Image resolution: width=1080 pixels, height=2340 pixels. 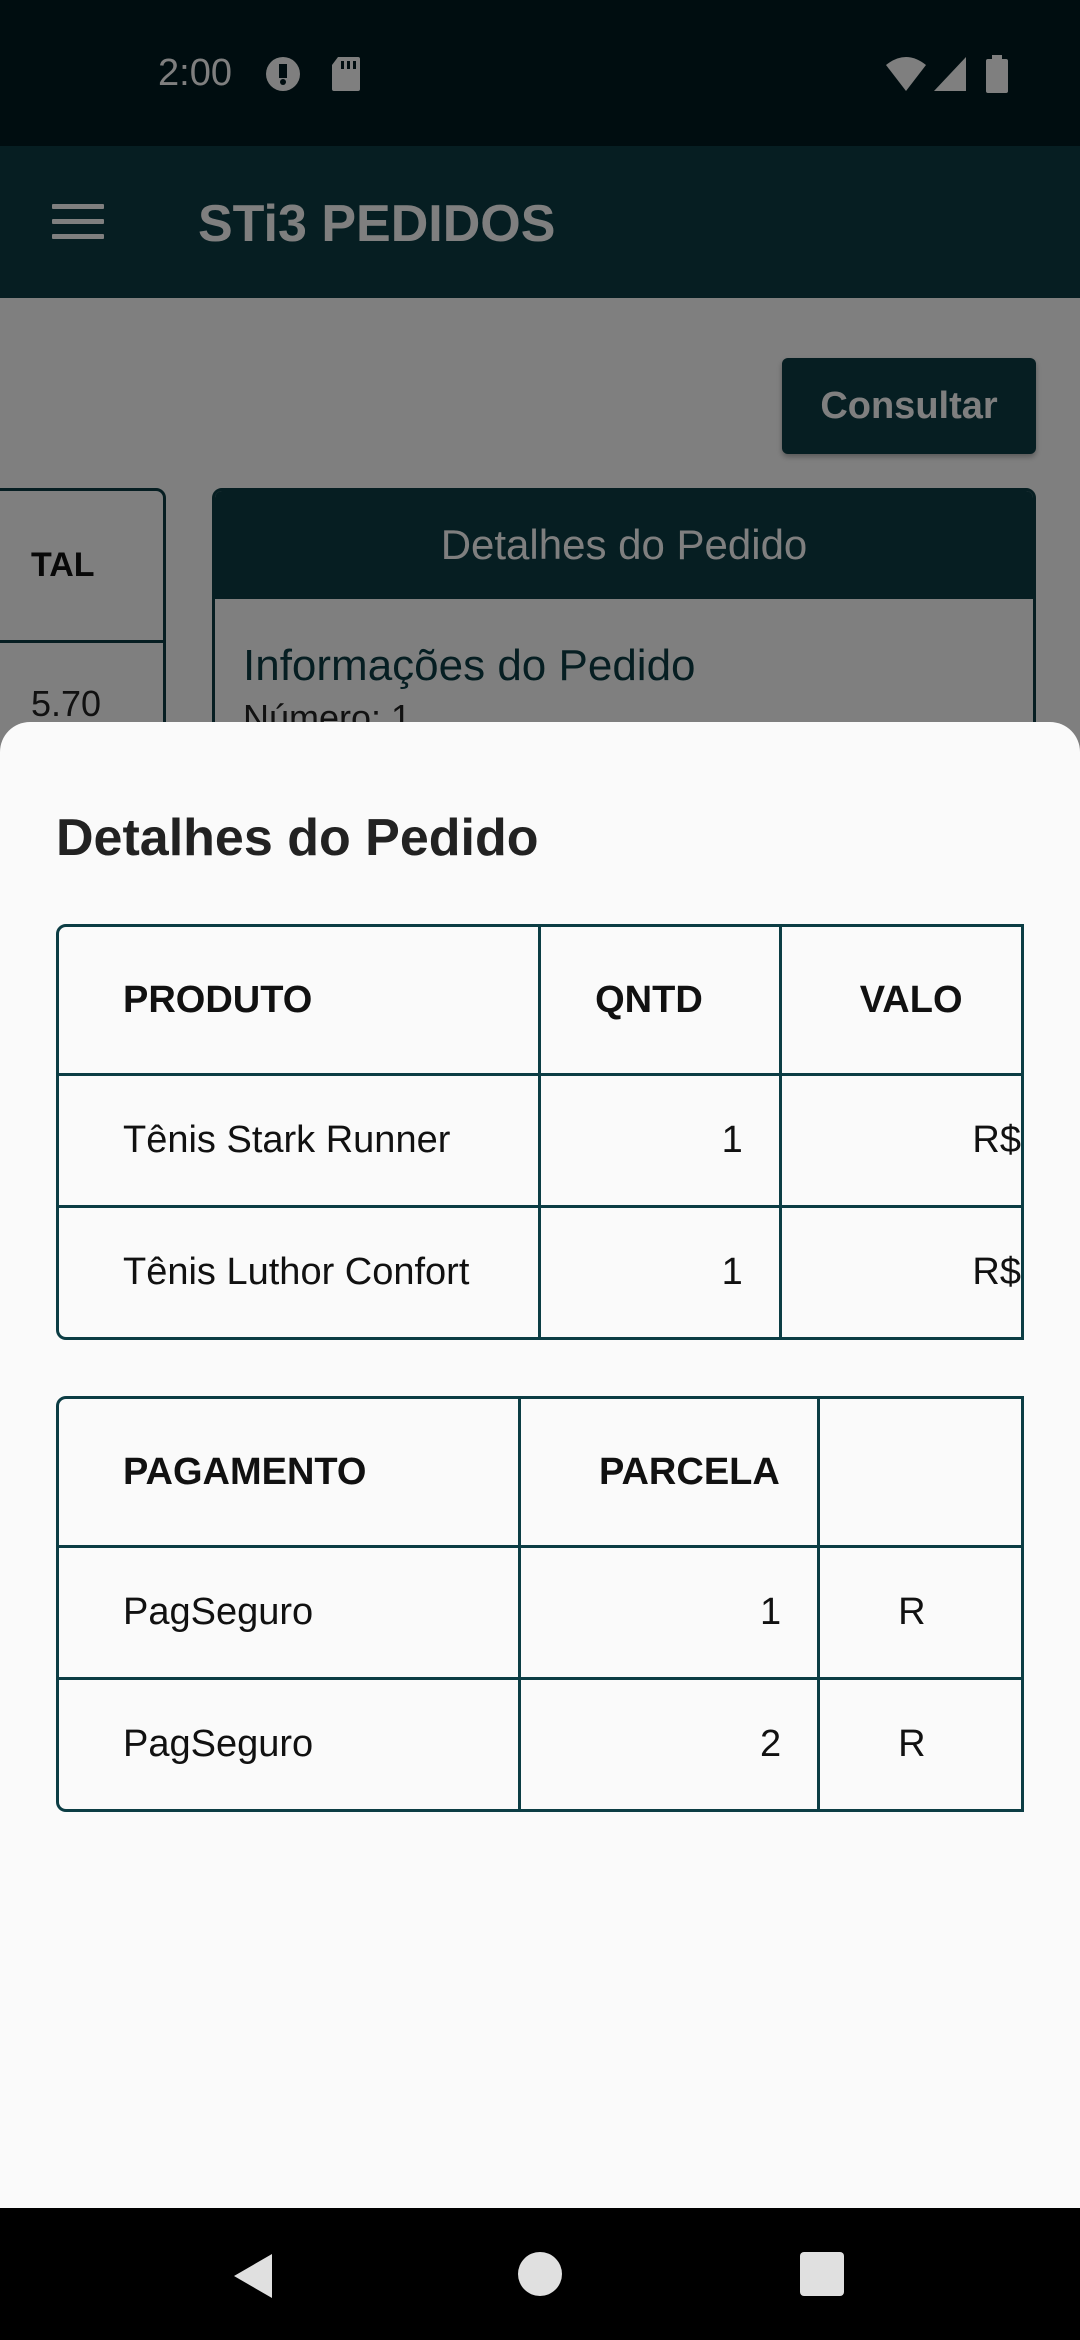 What do you see at coordinates (922, 1472) in the screenshot?
I see `column-header-valor` at bounding box center [922, 1472].